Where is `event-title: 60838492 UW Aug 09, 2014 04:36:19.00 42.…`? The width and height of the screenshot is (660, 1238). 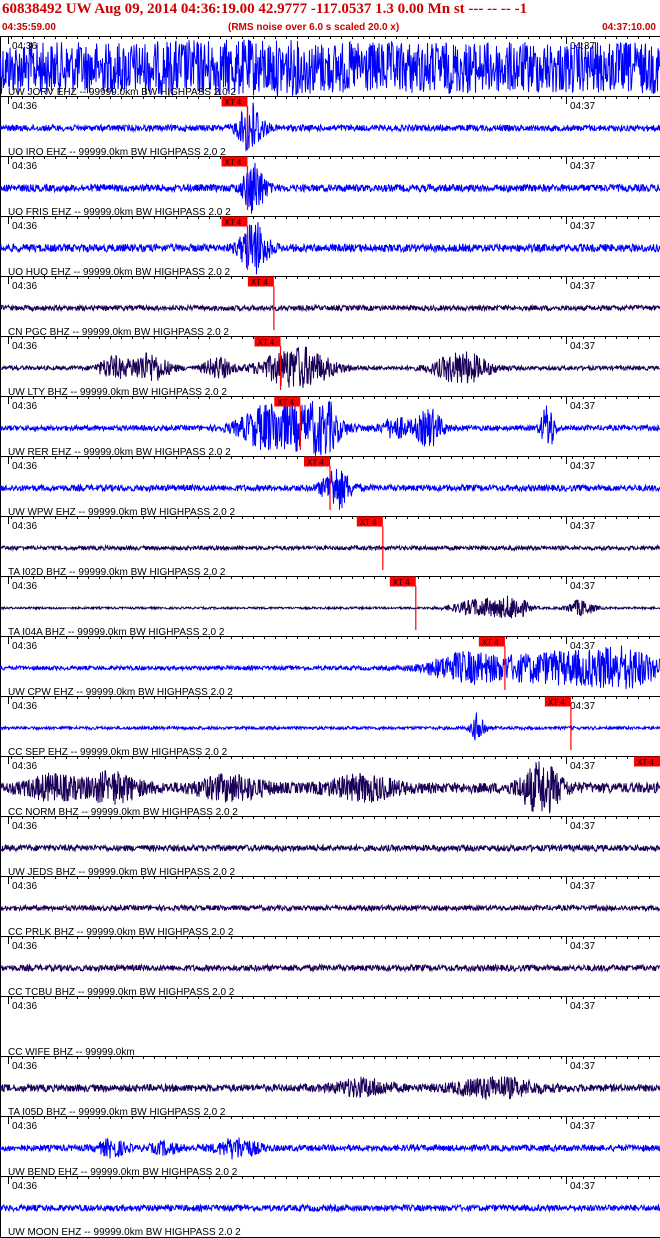
event-title: 60838492 UW Aug 09, 2014 04:36:19.00 42.… is located at coordinates (265, 9).